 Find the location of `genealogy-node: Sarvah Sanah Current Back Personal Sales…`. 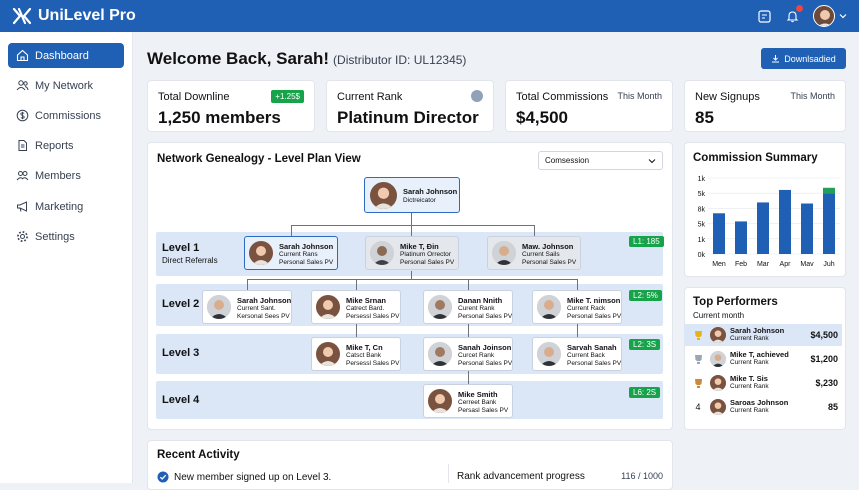

genealogy-node: Sarvah Sanah Current Back Personal Sales… is located at coordinates (577, 354).